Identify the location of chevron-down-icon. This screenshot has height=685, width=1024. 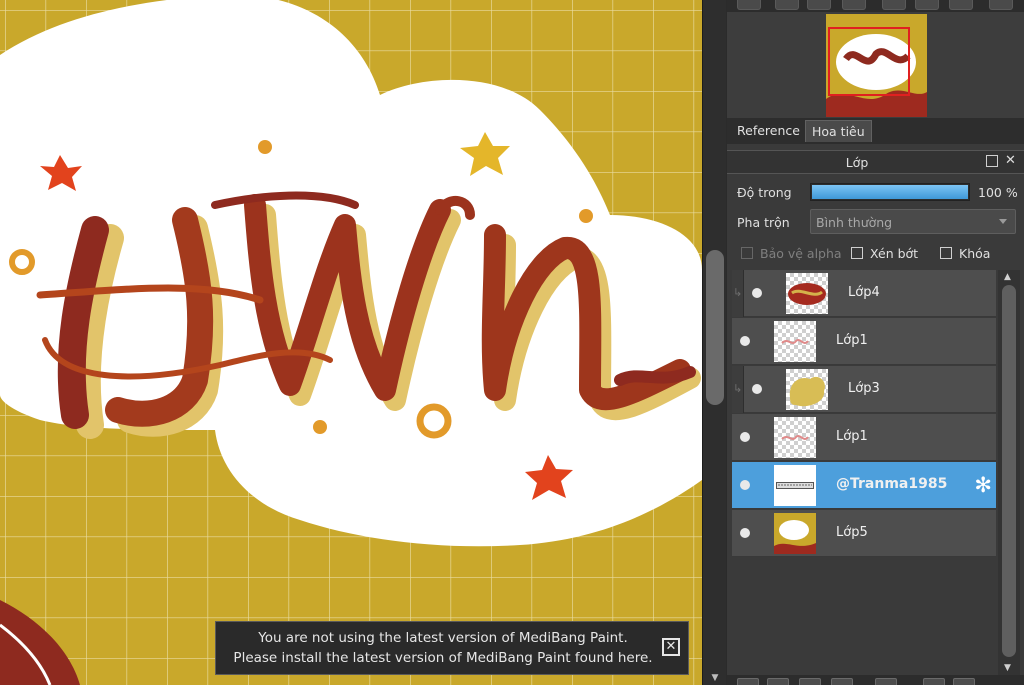
(1003, 221).